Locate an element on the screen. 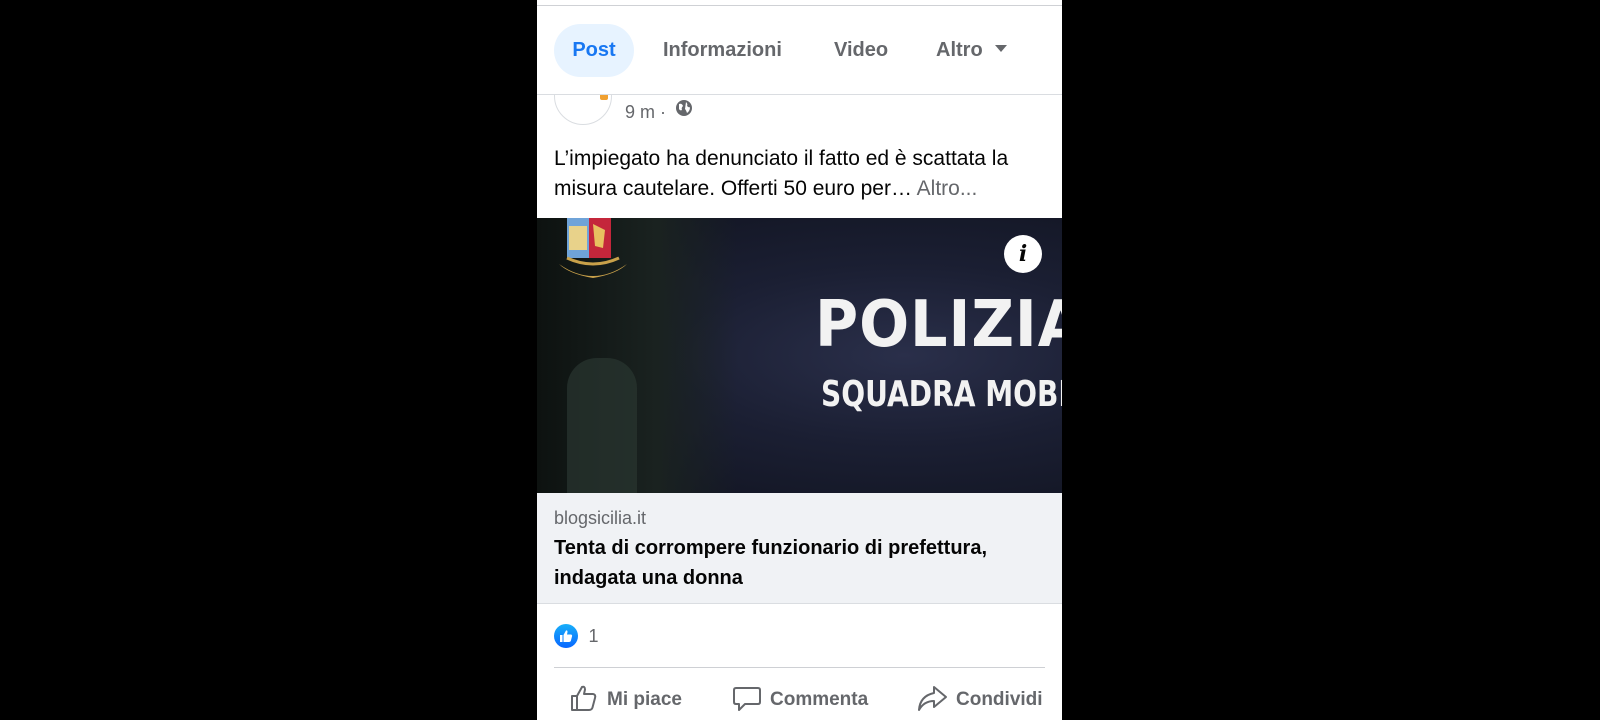 This screenshot has height=720, width=1600. post-meta: 9 m · is located at coordinates (659, 112).